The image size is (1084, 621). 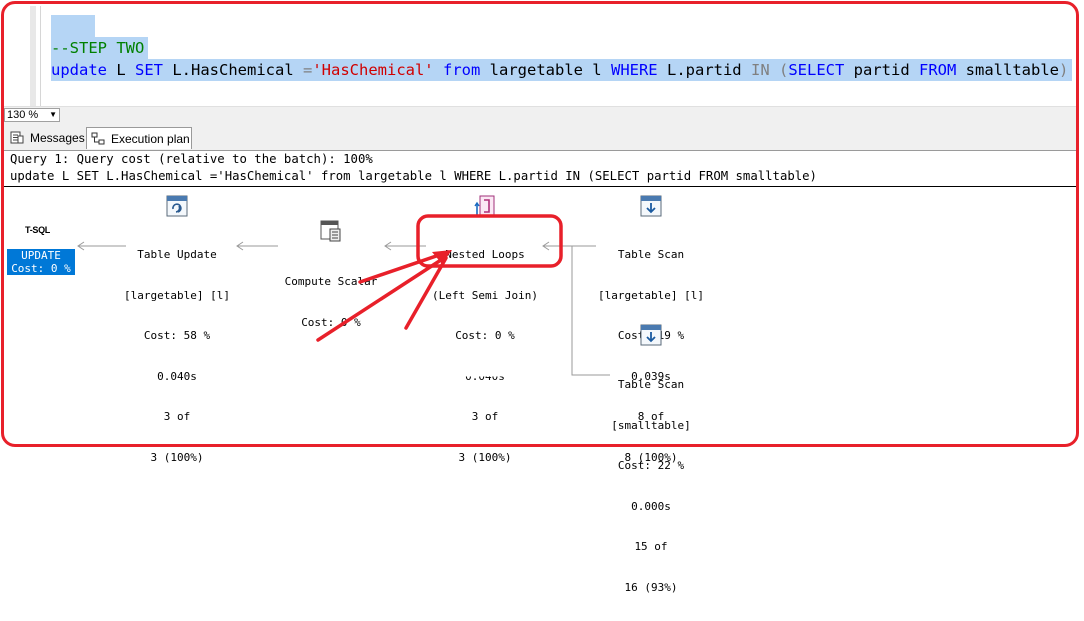 What do you see at coordinates (33, 56) in the screenshot?
I see `editor-gutter` at bounding box center [33, 56].